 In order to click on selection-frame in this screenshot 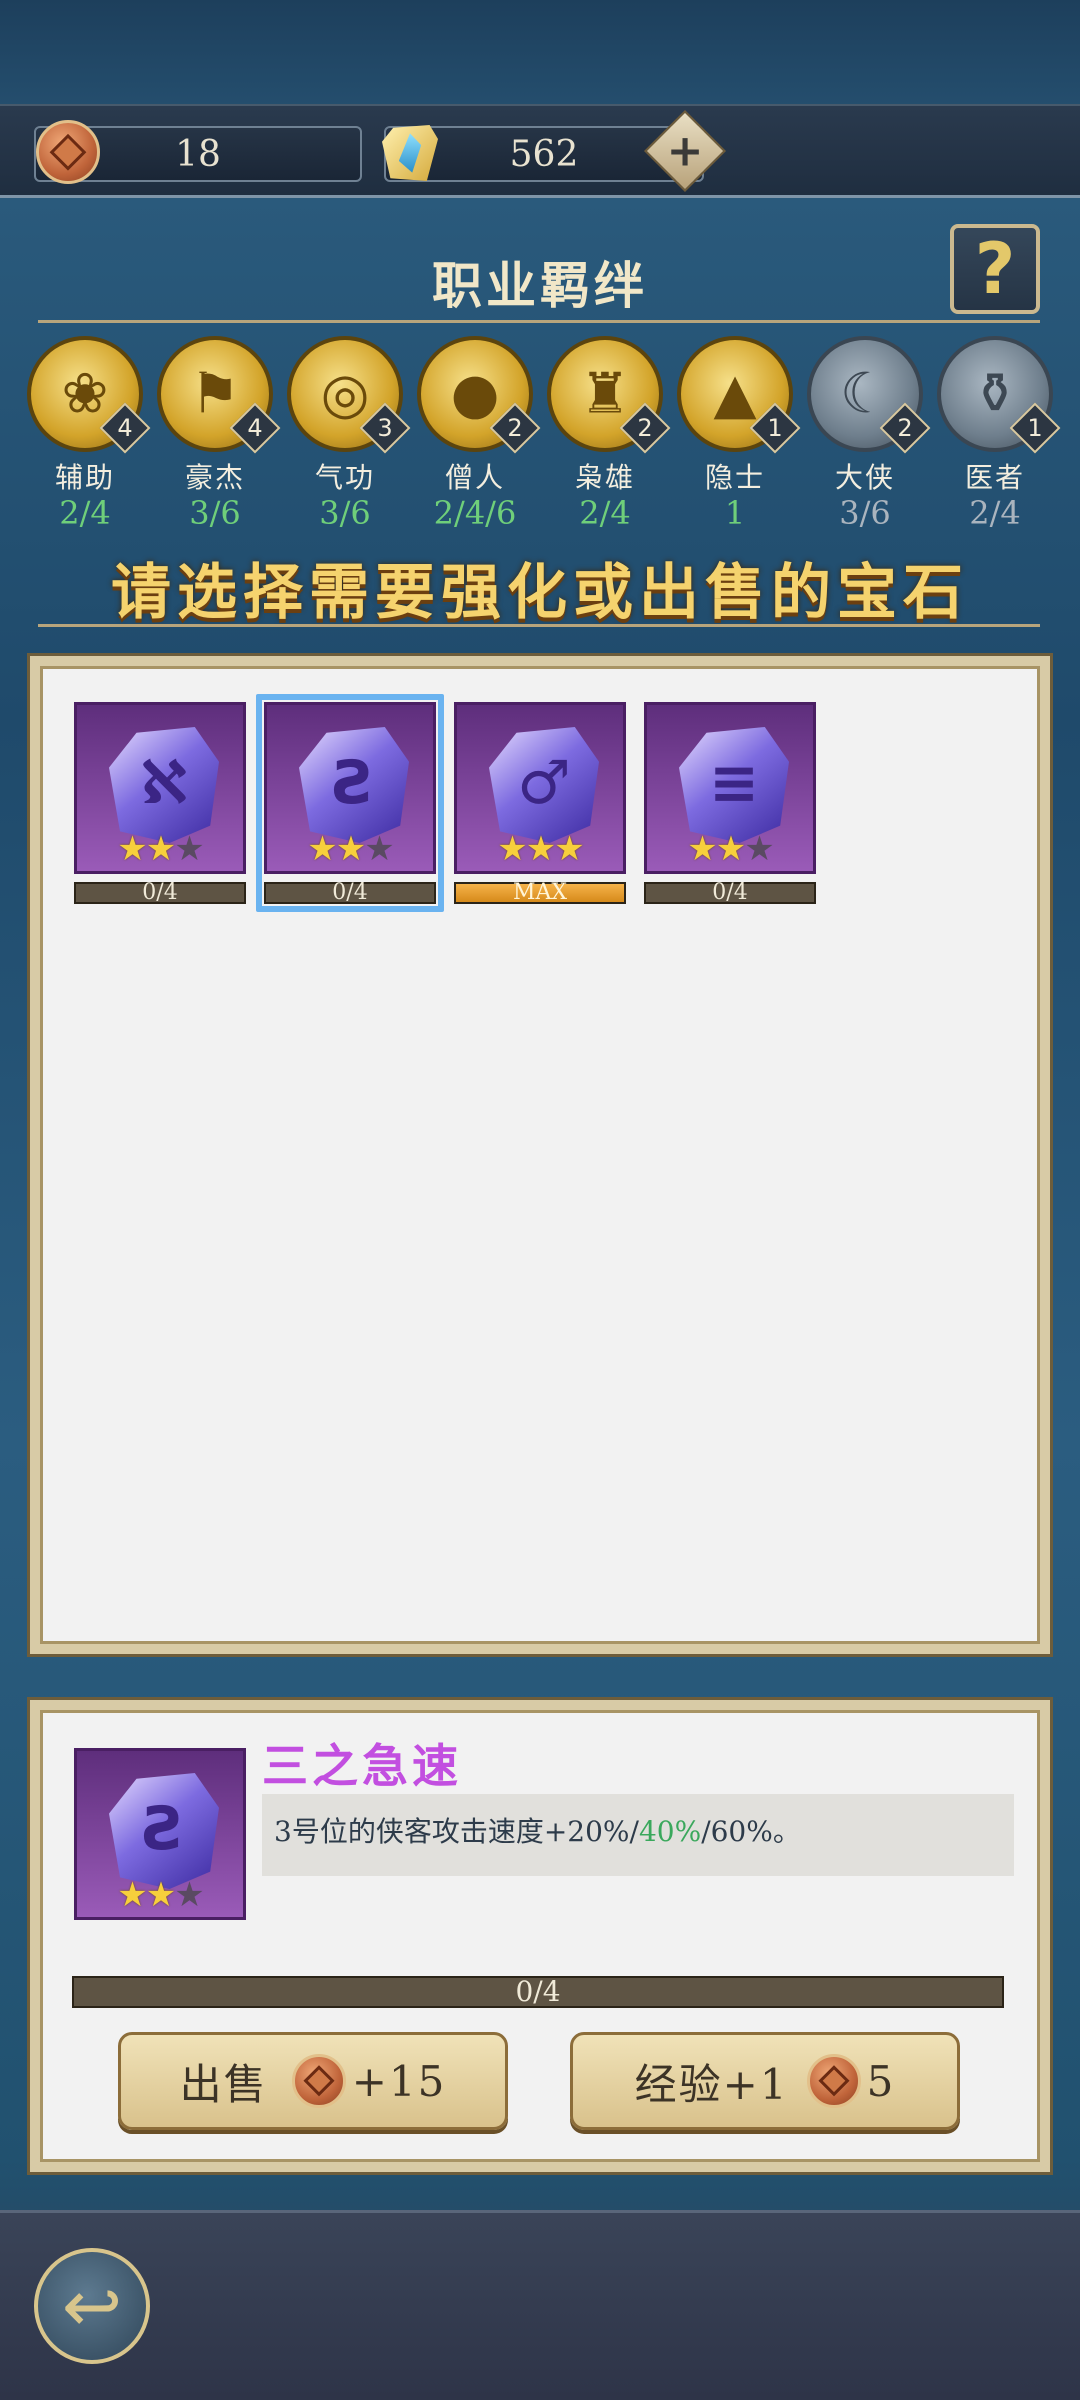, I will do `click(350, 803)`.